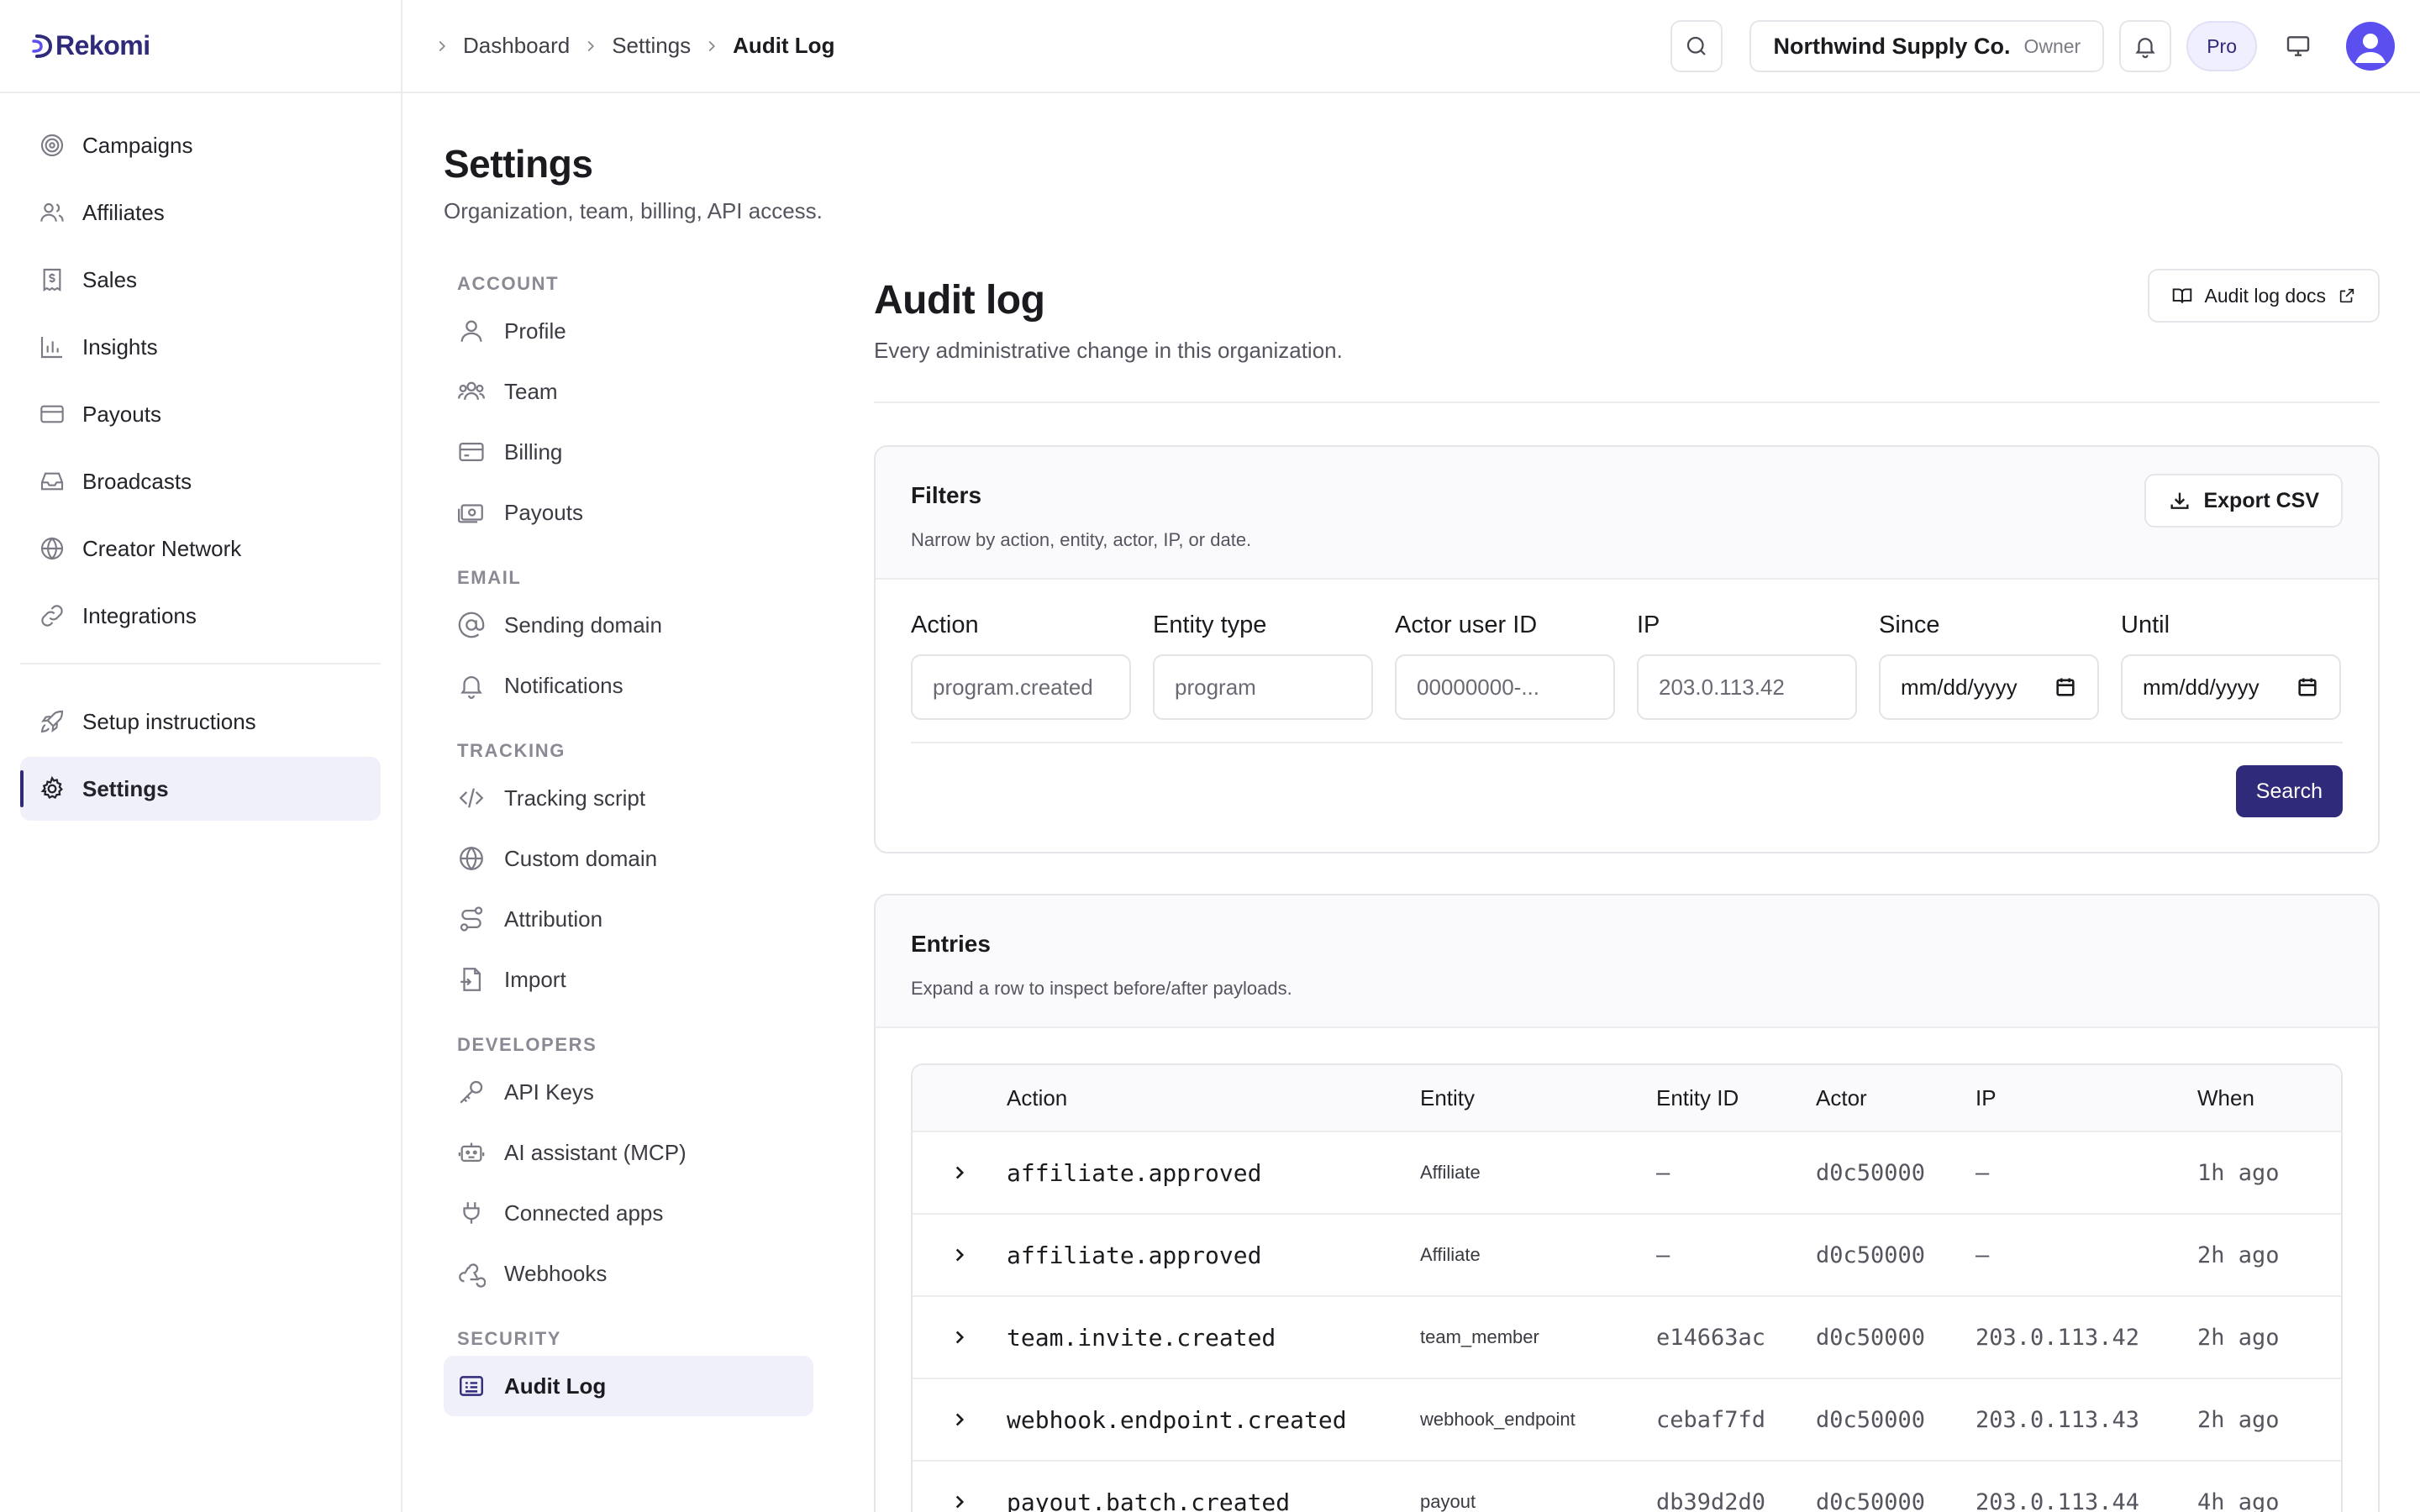 This screenshot has height=1512, width=2420. I want to click on nav-label: Creator Network, so click(162, 548).